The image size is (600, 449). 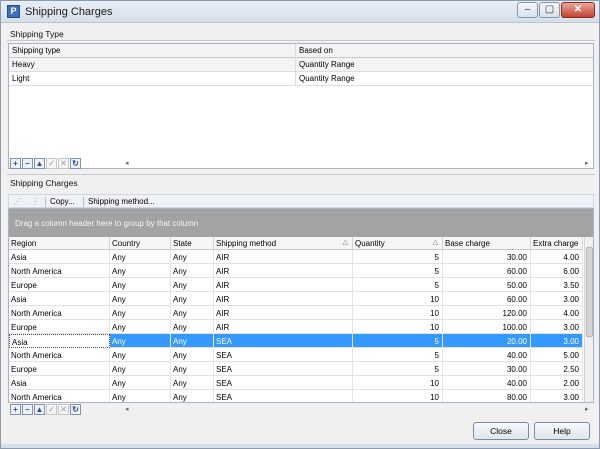 What do you see at coordinates (557, 369) in the screenshot?
I see `extra-charge-cell: 2.50` at bounding box center [557, 369].